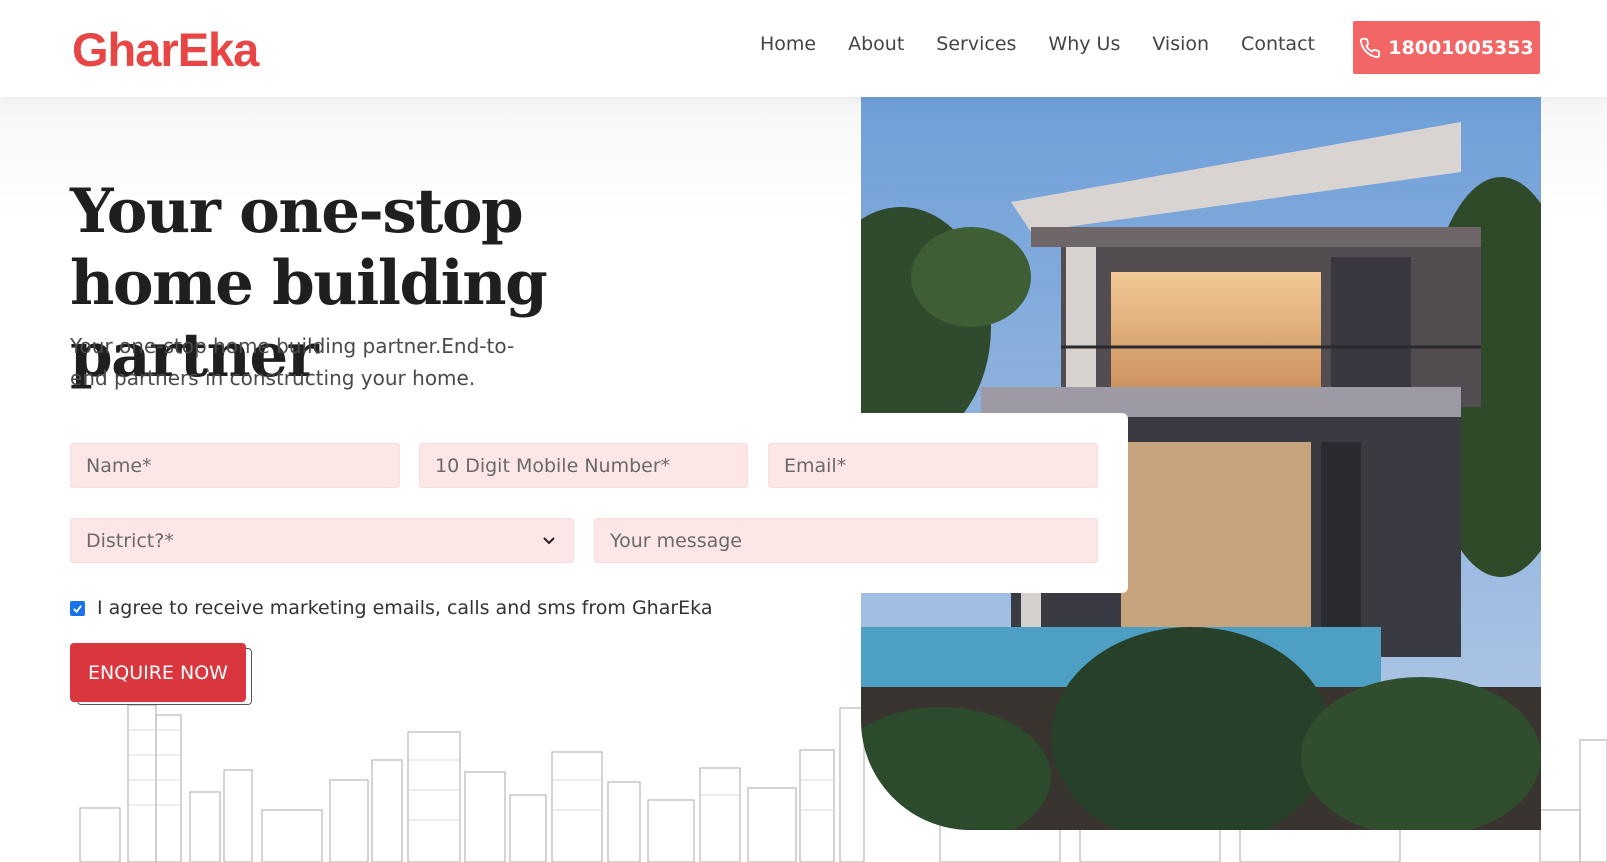 The width and height of the screenshot is (1607, 862). I want to click on mobile-placeholder: 10 Digit Mobile Number*, so click(553, 465).